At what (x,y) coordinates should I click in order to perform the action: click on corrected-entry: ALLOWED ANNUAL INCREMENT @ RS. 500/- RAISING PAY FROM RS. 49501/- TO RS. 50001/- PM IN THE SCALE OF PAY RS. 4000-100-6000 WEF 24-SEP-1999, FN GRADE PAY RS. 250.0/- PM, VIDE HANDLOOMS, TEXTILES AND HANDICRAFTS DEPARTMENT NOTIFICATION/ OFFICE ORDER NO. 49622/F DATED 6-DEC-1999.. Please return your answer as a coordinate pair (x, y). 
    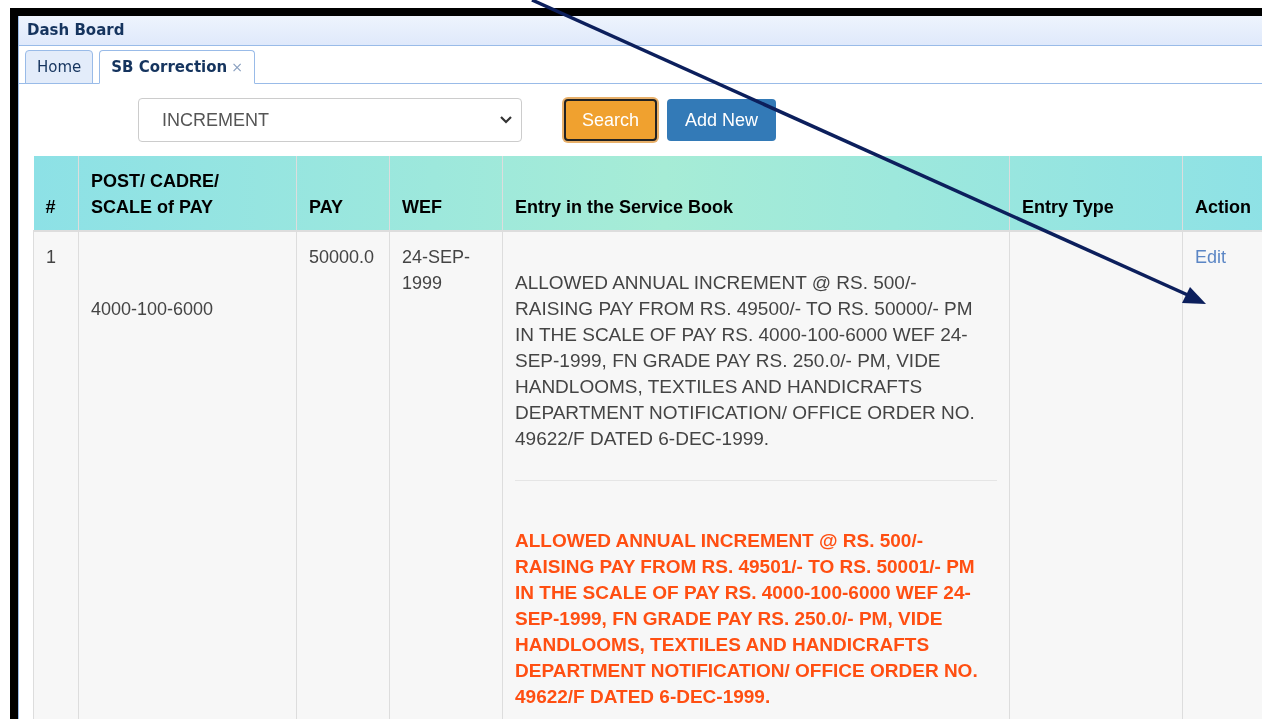
    Looking at the image, I should click on (747, 619).